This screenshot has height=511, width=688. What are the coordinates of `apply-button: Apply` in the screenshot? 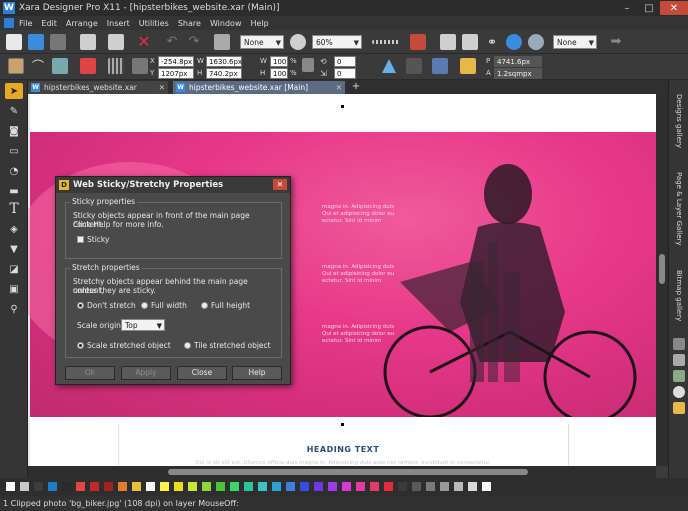 It's located at (146, 373).